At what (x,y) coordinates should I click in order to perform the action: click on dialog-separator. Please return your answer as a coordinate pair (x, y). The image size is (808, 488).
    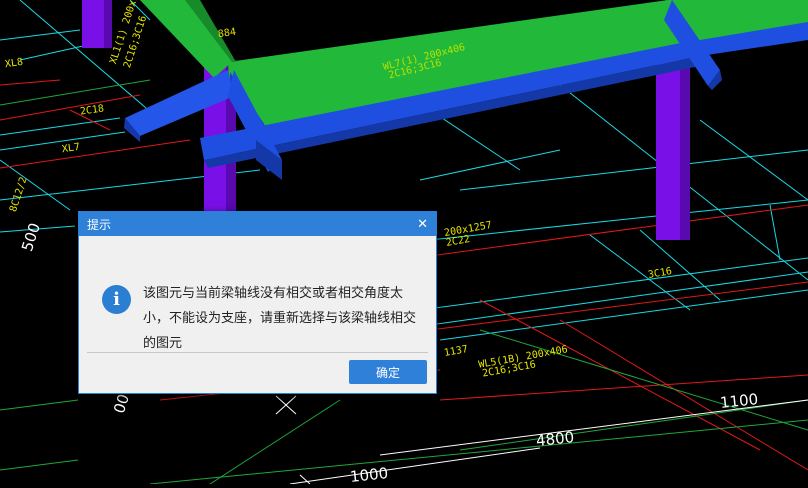
    Looking at the image, I should click on (257, 352).